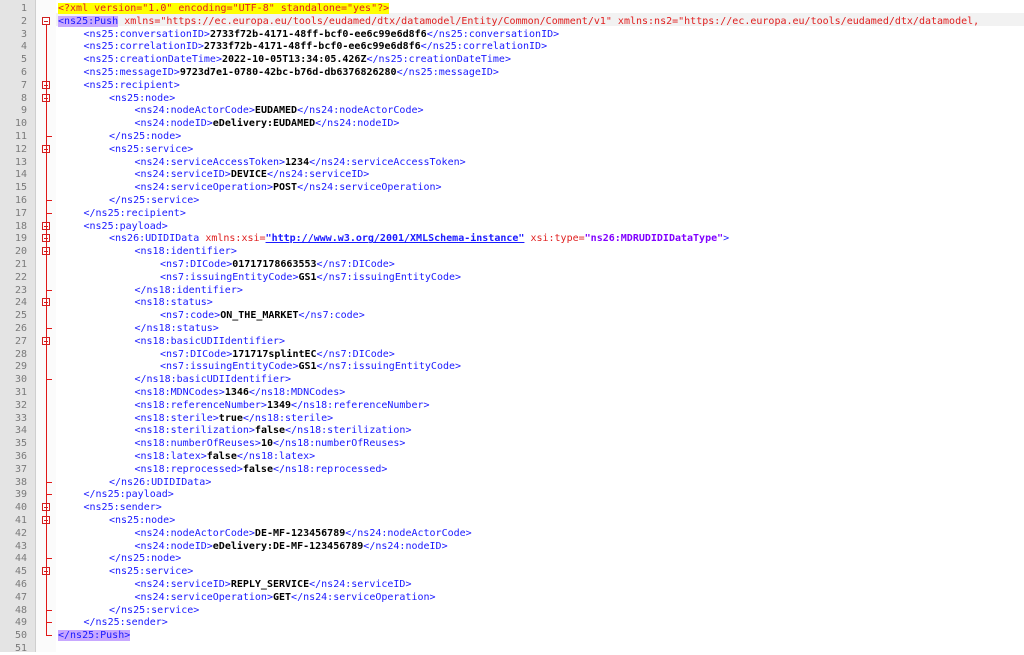 This screenshot has width=1024, height=655. Describe the element at coordinates (512, 418) in the screenshot. I see `code-line: 33 <ns18:sterile>true</ns18:sterile>` at that location.